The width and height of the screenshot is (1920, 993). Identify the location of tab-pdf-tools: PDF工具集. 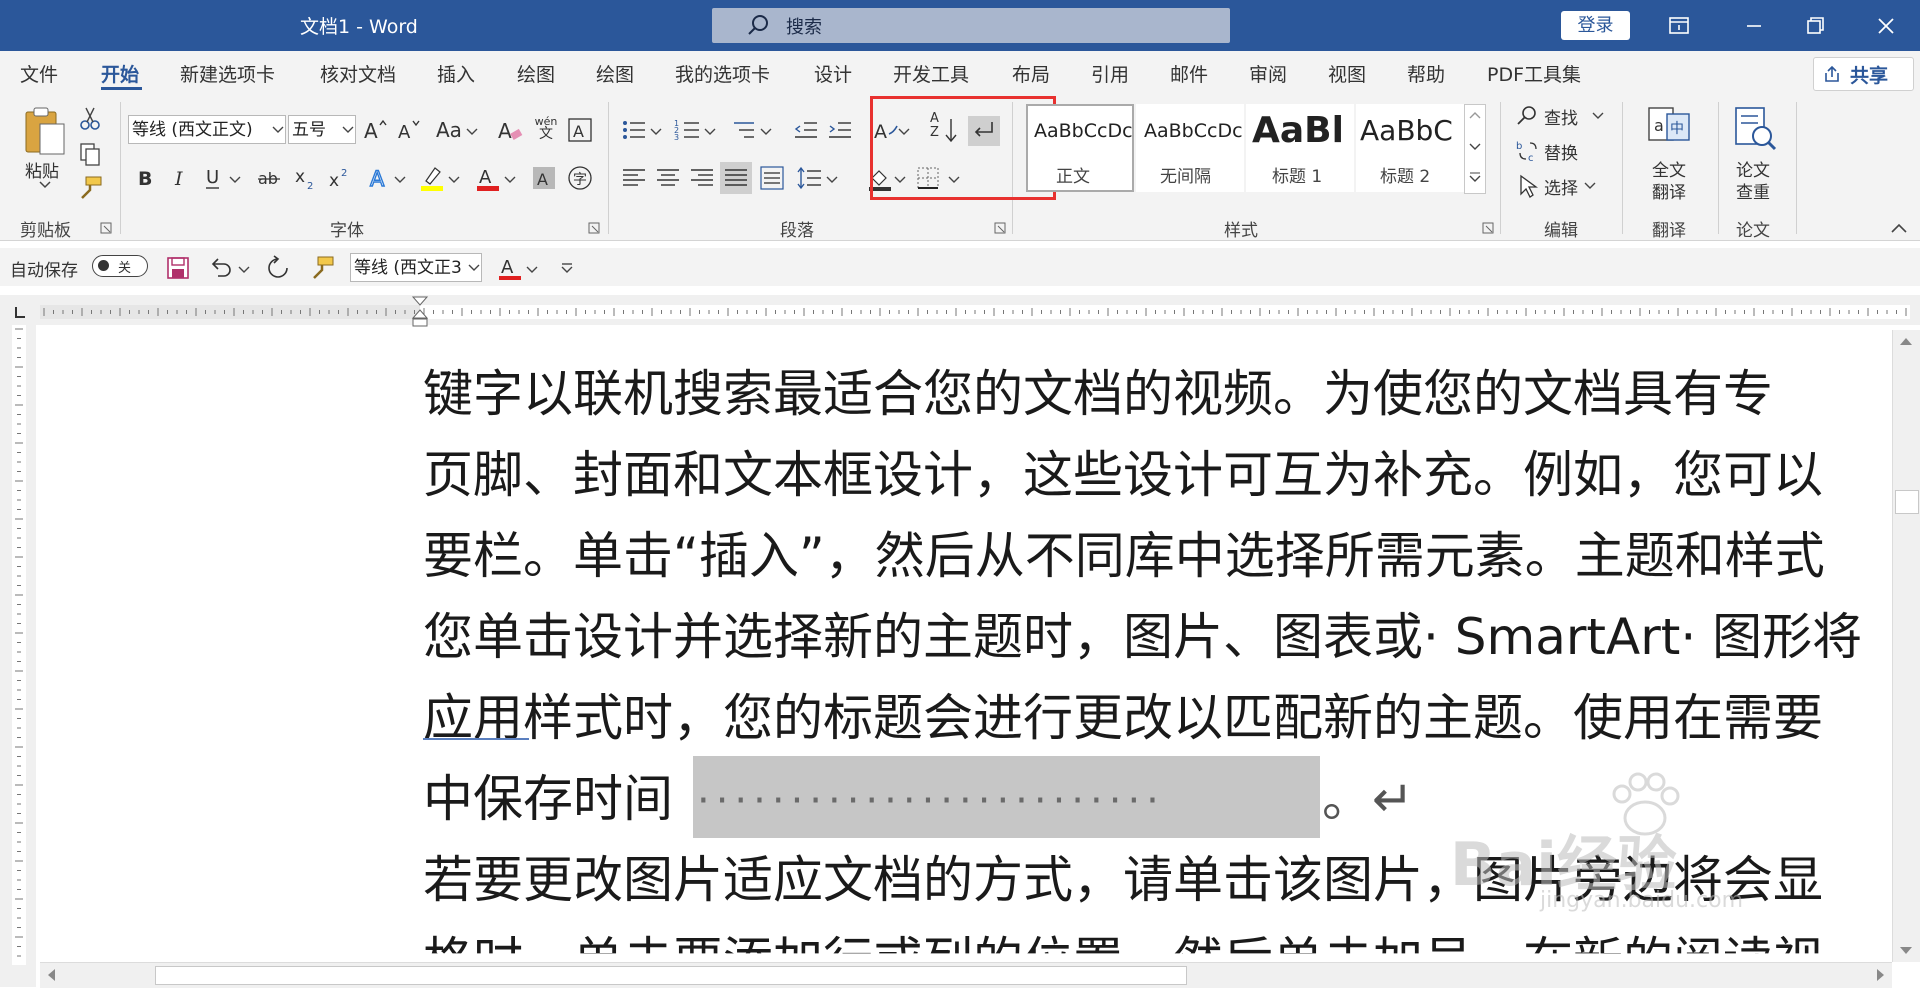
(1534, 73).